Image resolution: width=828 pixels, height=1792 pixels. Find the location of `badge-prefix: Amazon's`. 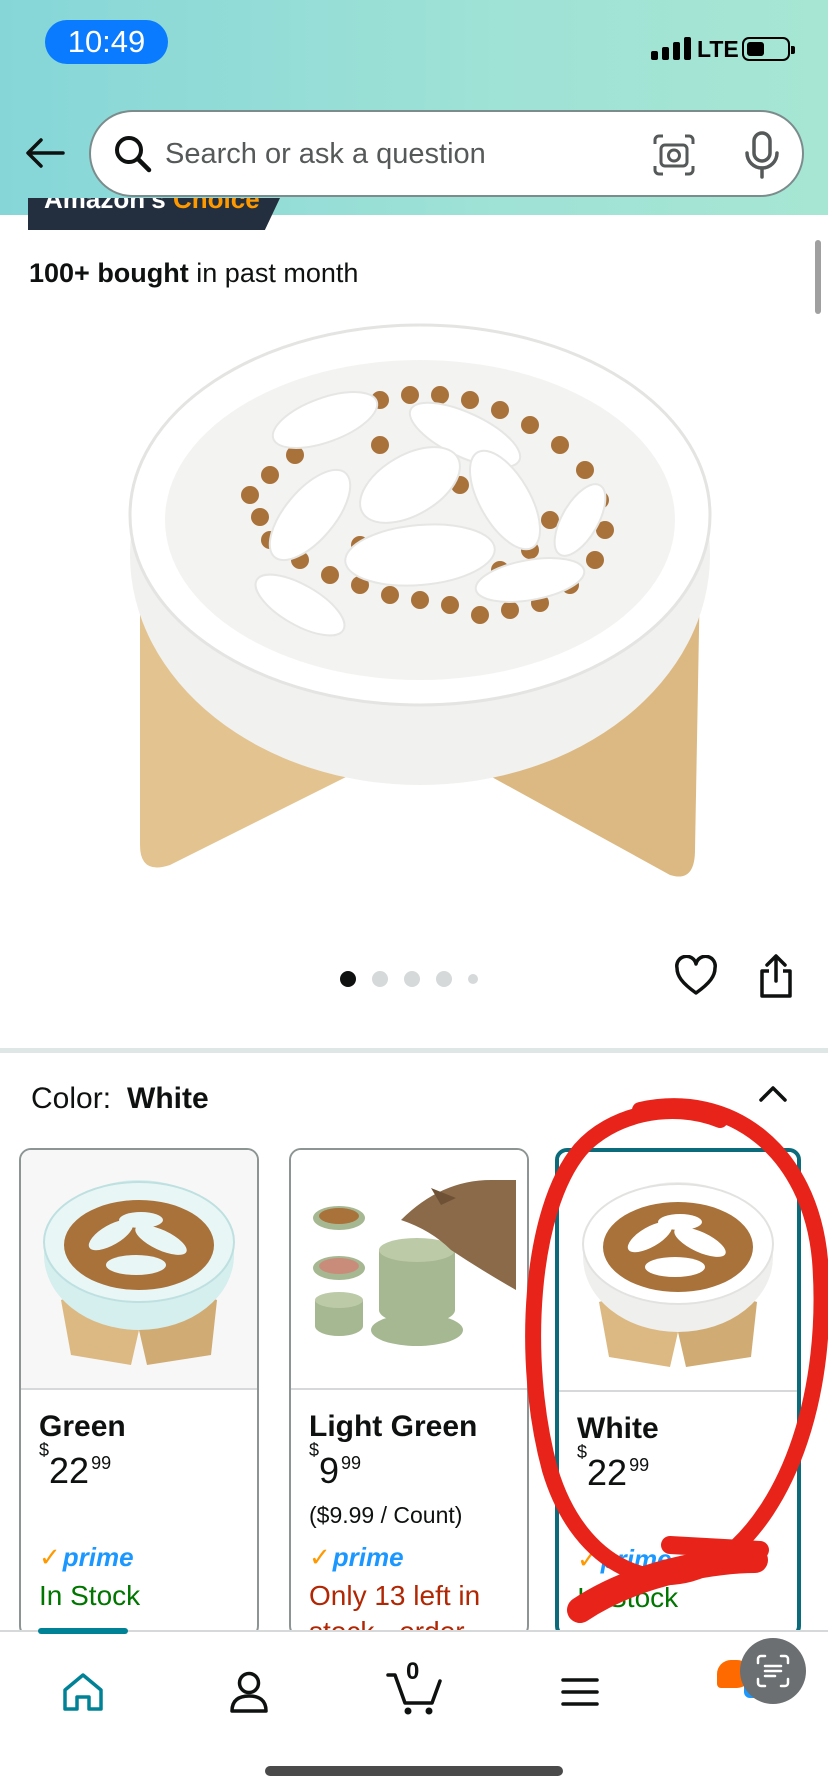

badge-prefix: Amazon's is located at coordinates (105, 206).